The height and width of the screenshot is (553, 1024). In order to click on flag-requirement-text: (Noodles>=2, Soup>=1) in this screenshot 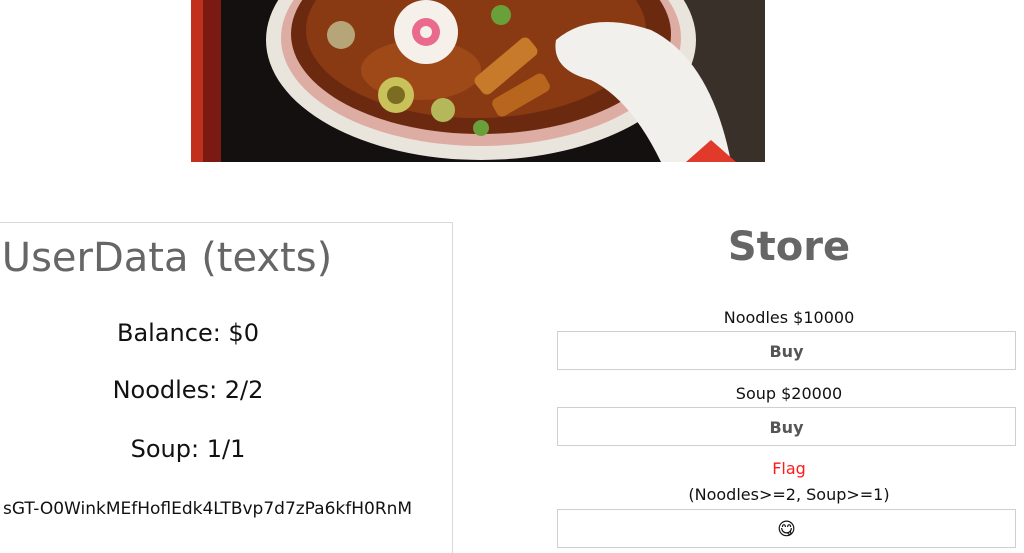, I will do `click(789, 494)`.